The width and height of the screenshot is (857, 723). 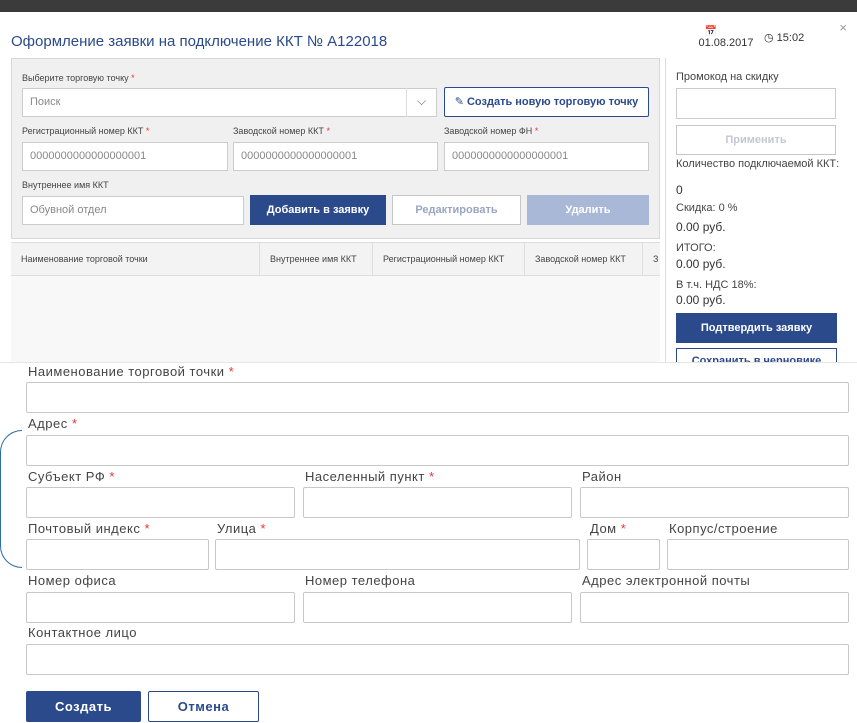 I want to click on locality-input, so click(x=437, y=502).